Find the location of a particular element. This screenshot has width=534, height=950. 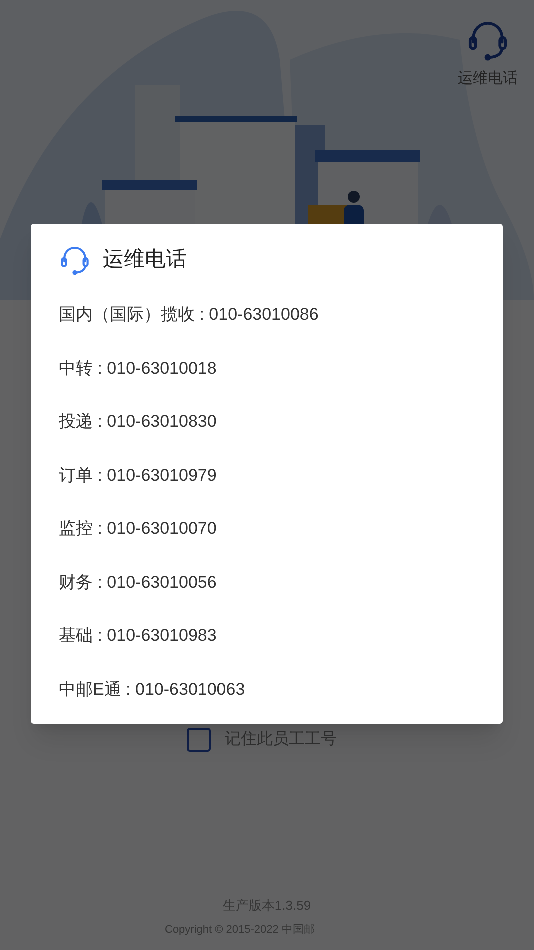

phone-line: 订单 : 010-63010979 is located at coordinates (138, 475).